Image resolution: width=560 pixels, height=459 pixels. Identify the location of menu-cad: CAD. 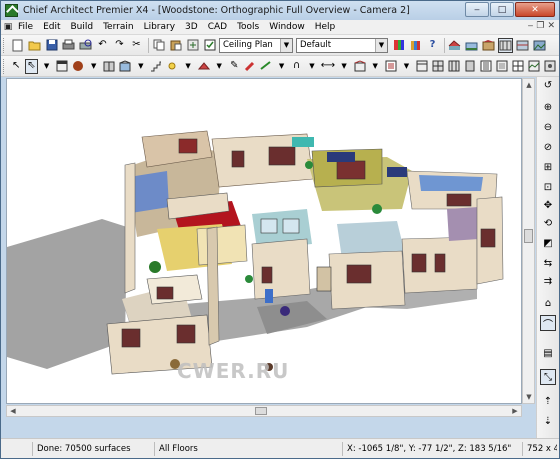
(217, 27).